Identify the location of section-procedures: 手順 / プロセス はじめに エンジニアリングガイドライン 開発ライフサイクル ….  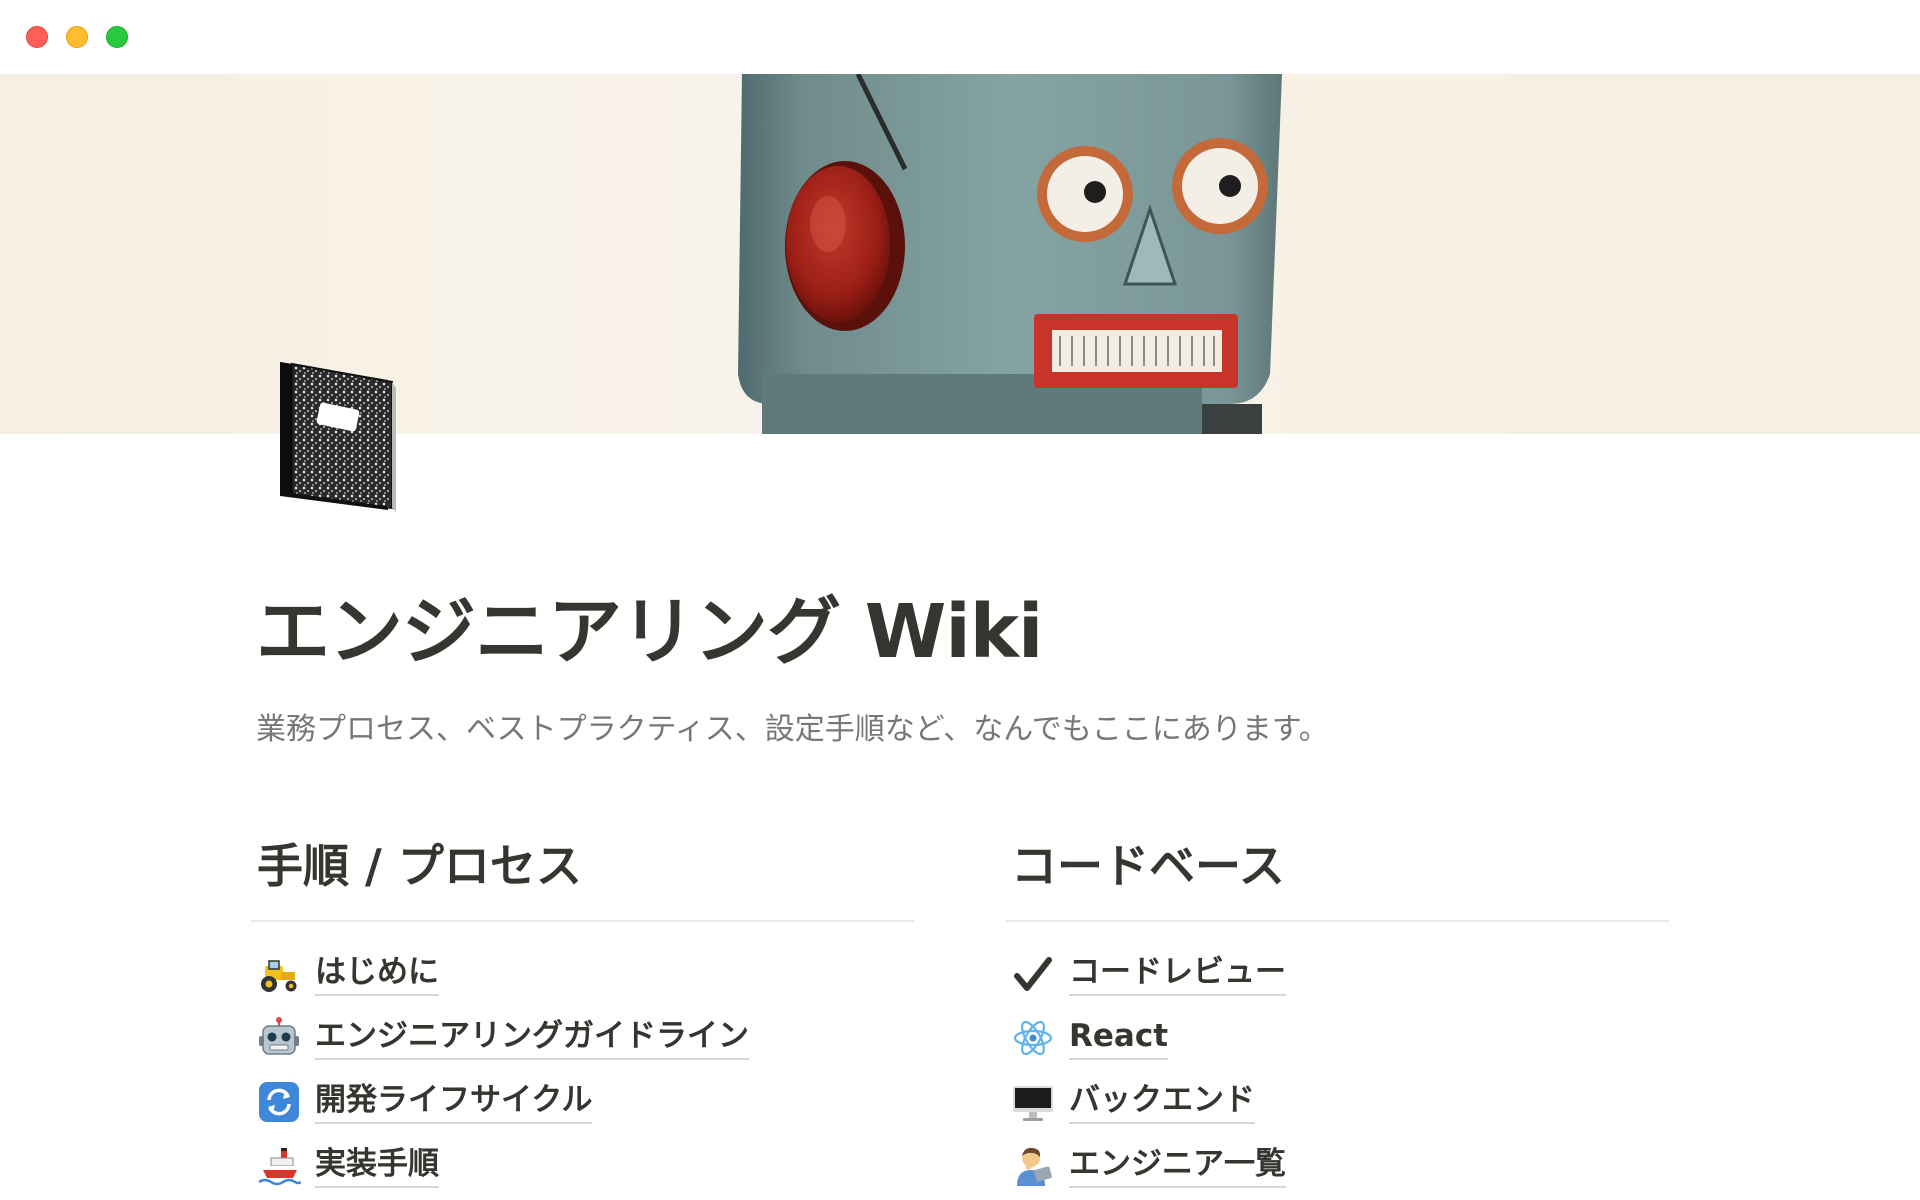
(583, 1014).